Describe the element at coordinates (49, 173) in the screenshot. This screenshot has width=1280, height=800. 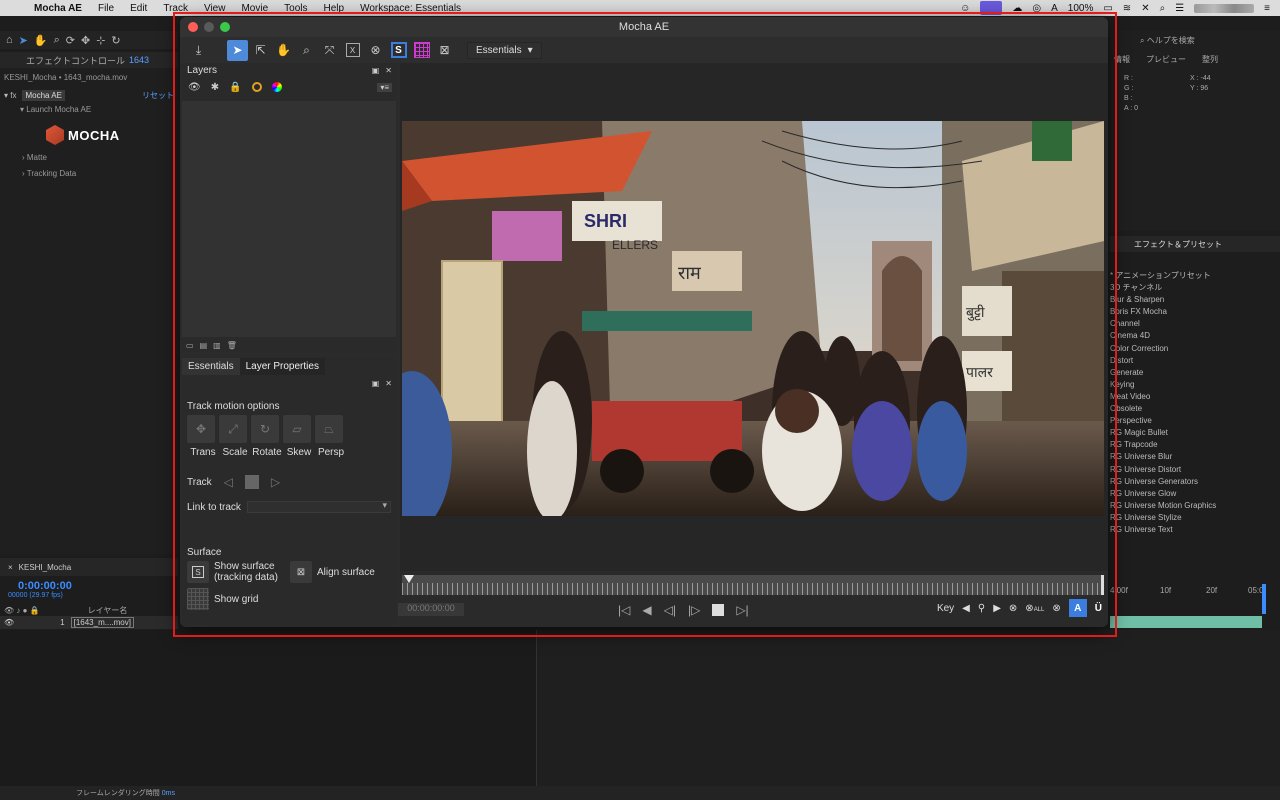
I see `tree-item-tracking-data: › Tracking Data` at that location.